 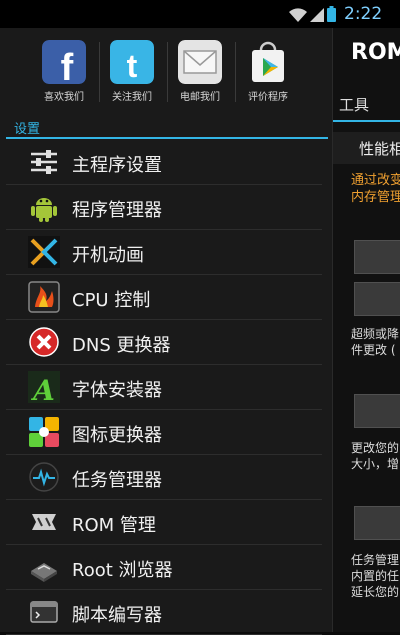 What do you see at coordinates (64, 97) in the screenshot?
I see `share-label: 喜欢我们` at bounding box center [64, 97].